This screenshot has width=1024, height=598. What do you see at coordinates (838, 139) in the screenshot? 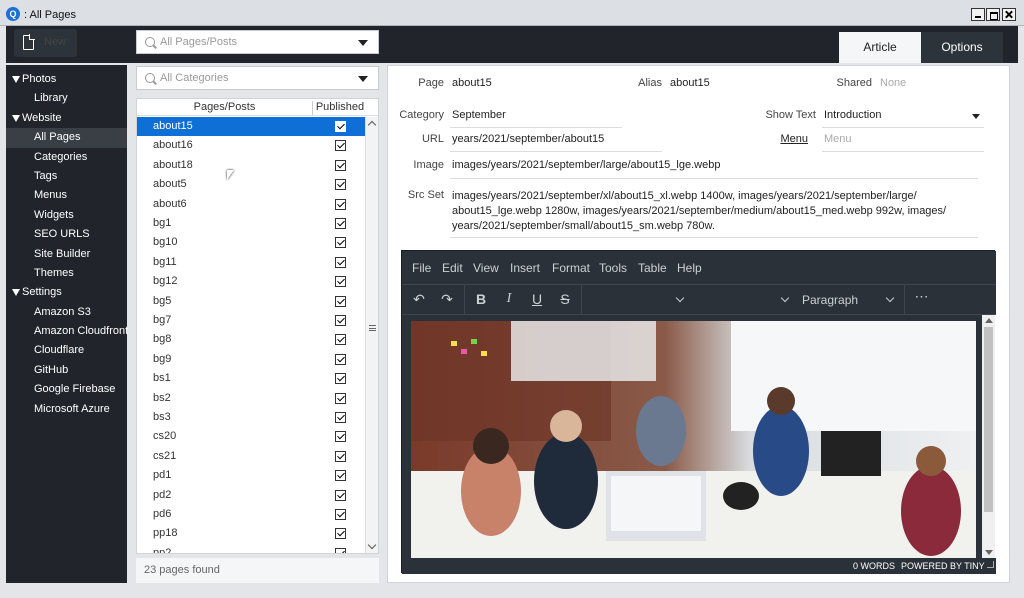
I see `menu-field: Menu` at bounding box center [838, 139].